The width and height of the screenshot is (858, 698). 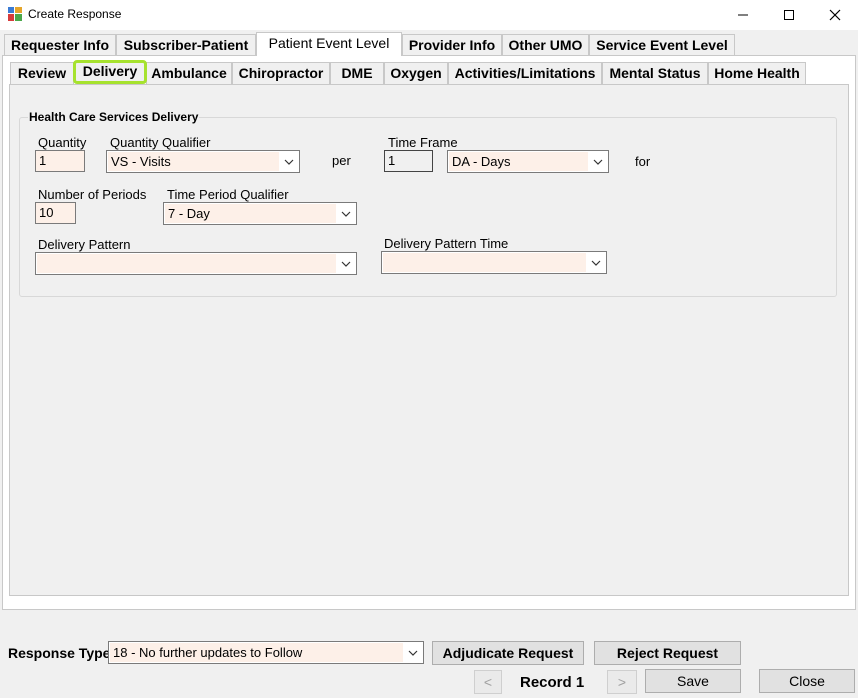 What do you see at coordinates (250, 213) in the screenshot?
I see `time-period-qualifier-value: 7 - Day` at bounding box center [250, 213].